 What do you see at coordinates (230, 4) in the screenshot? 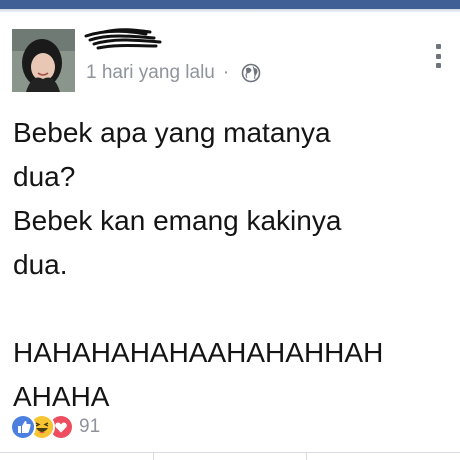
I see `app-top-bar` at bounding box center [230, 4].